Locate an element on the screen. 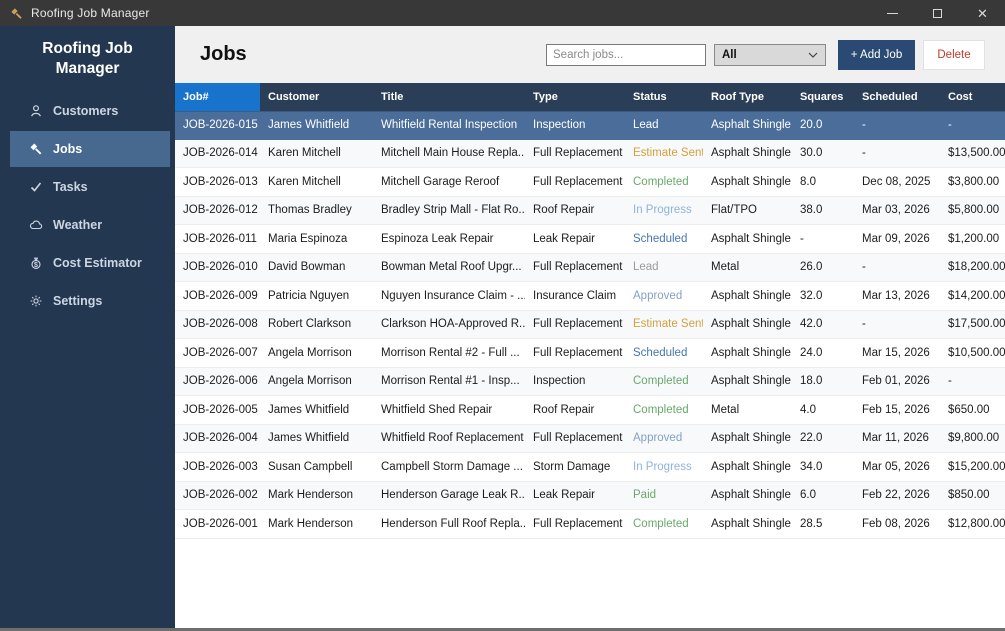 The image size is (1005, 631). cell-cost: $5,800.00 is located at coordinates (974, 210).